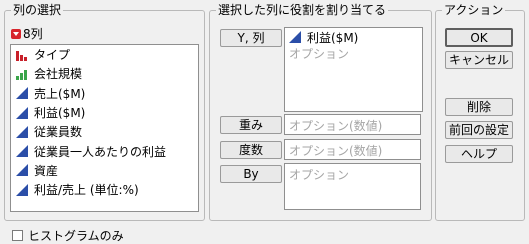 This screenshot has height=244, width=529. Describe the element at coordinates (52, 55) in the screenshot. I see `column-list-item-label: タイプ` at that location.